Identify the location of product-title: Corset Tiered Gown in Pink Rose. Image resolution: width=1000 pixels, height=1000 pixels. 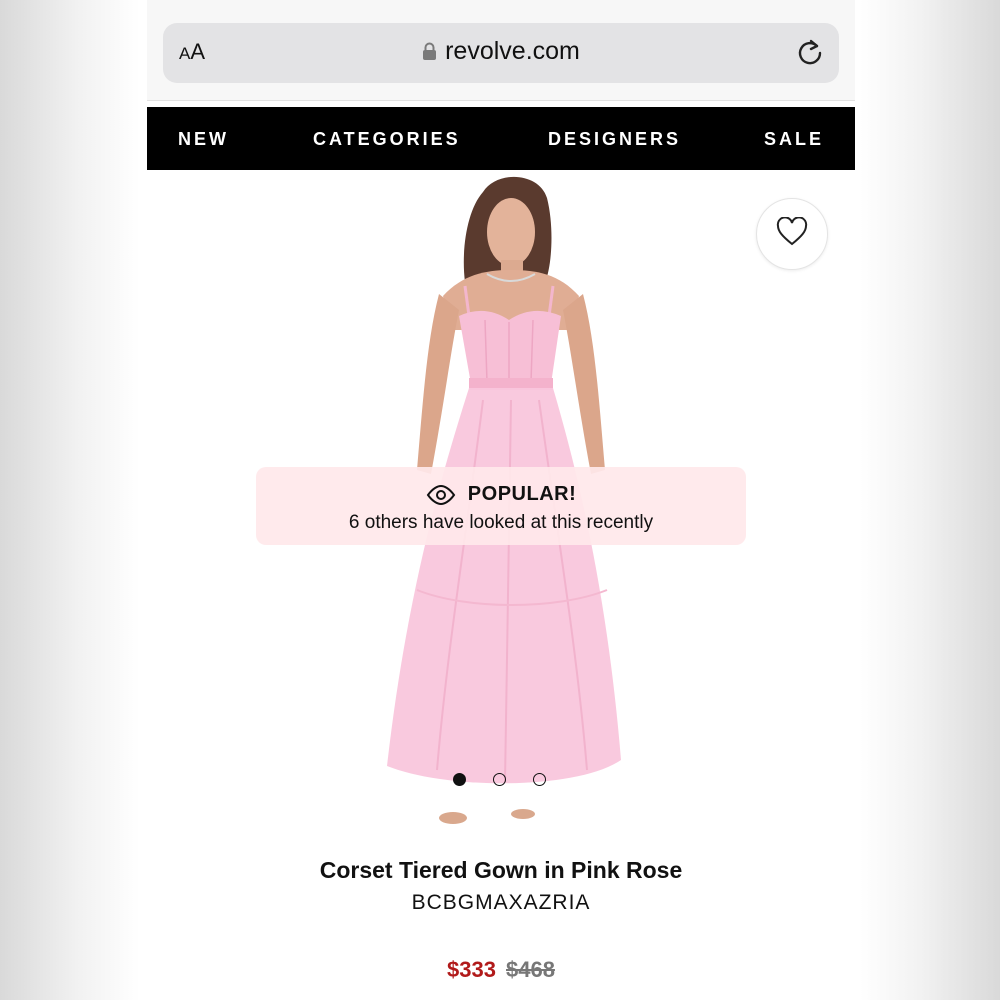
(501, 870).